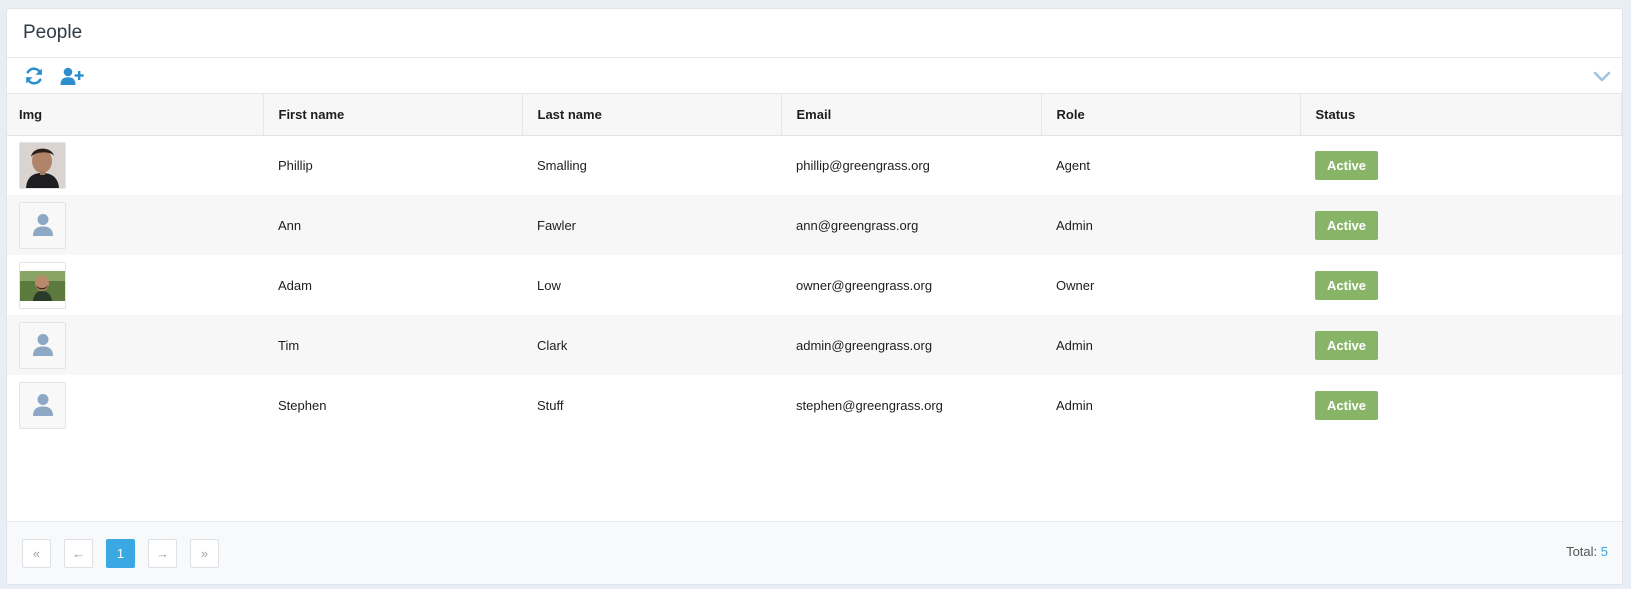  I want to click on cell-email: phillip@greengrass.org, so click(863, 165).